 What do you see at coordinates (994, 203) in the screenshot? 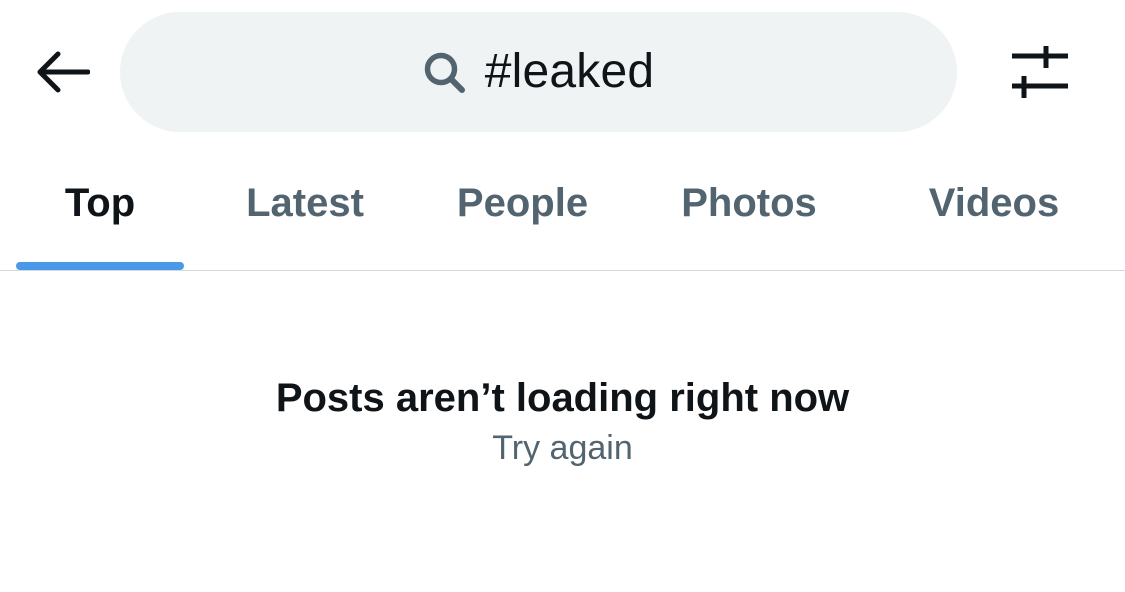
I see `tab-label: Videos` at bounding box center [994, 203].